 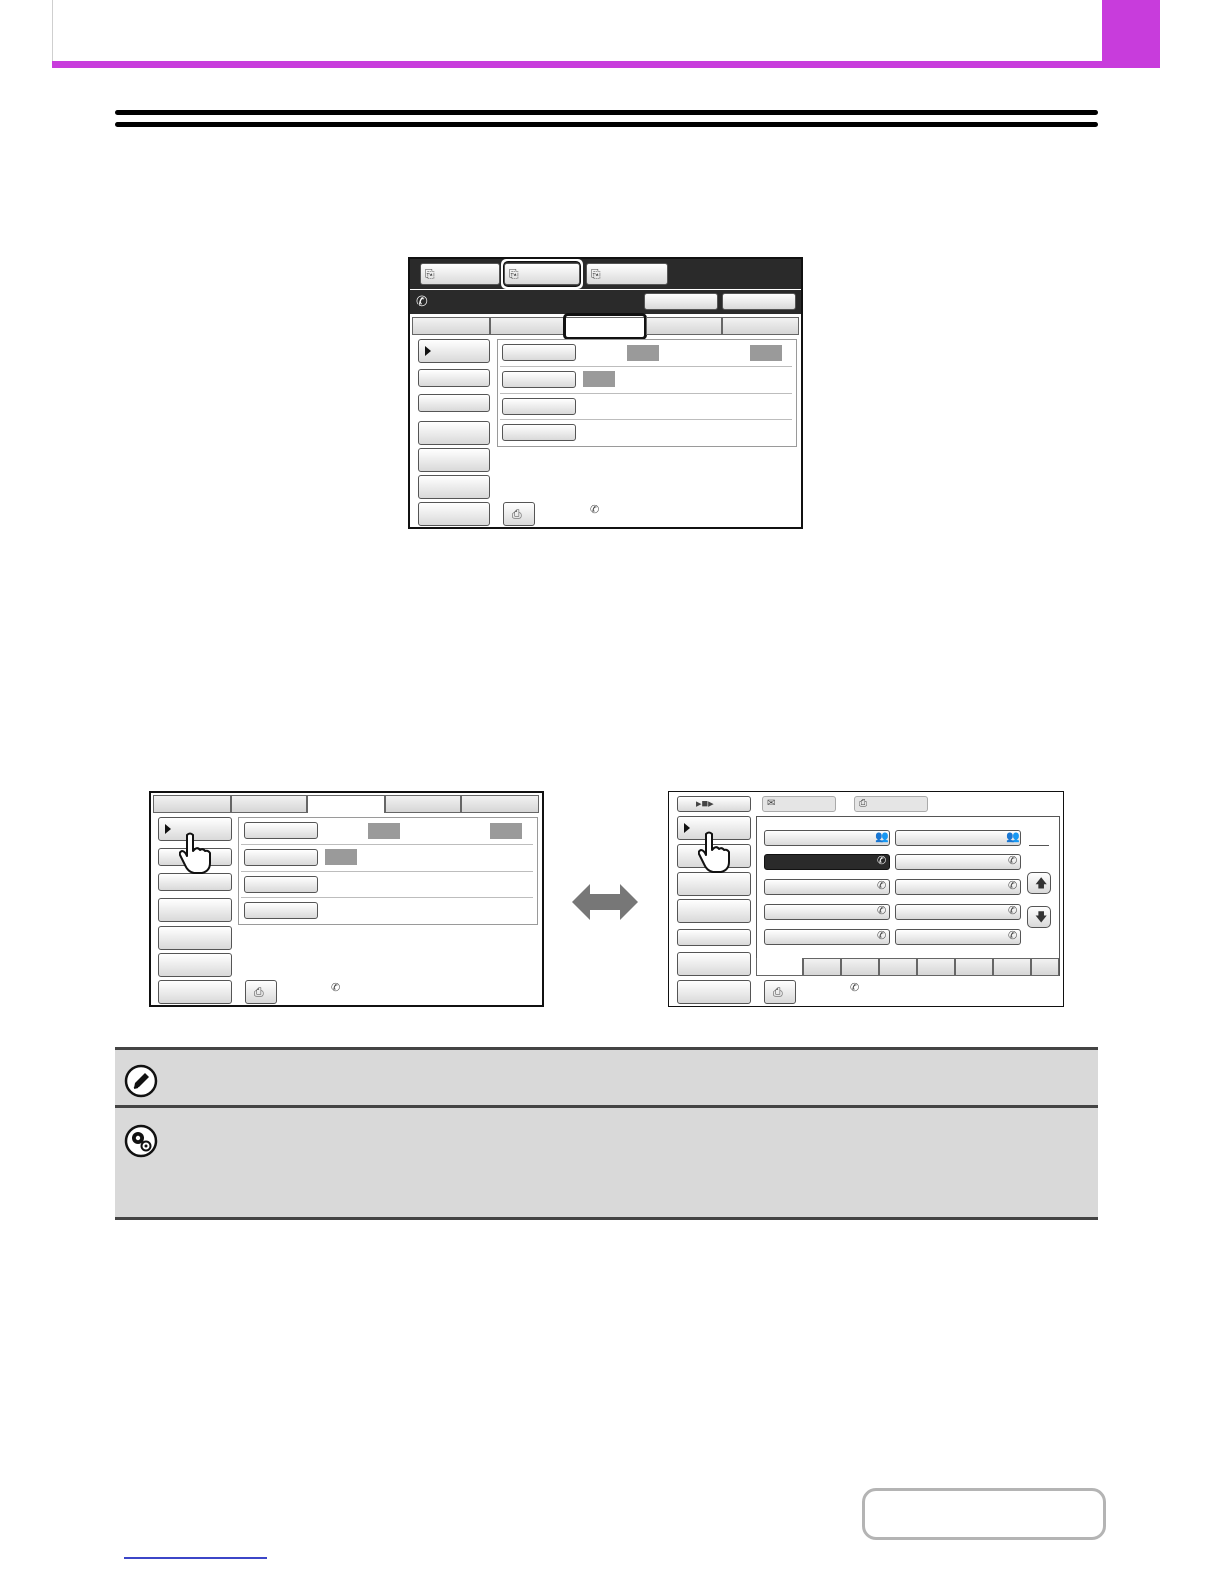 What do you see at coordinates (195, 1558) in the screenshot?
I see `footer-link-underline` at bounding box center [195, 1558].